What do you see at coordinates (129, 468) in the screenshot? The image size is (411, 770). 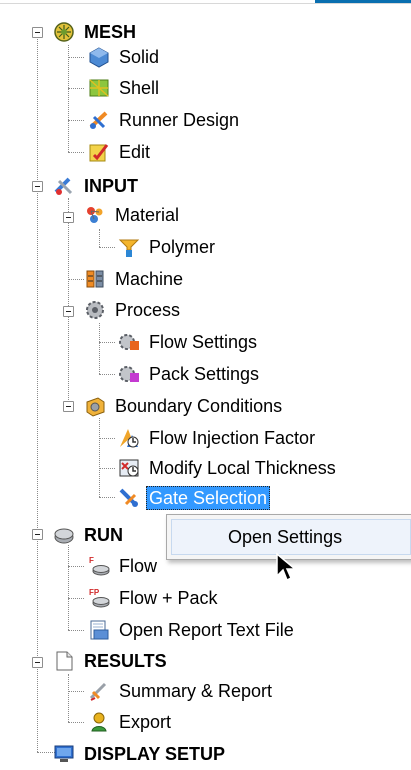 I see `modify-thickness-icon` at bounding box center [129, 468].